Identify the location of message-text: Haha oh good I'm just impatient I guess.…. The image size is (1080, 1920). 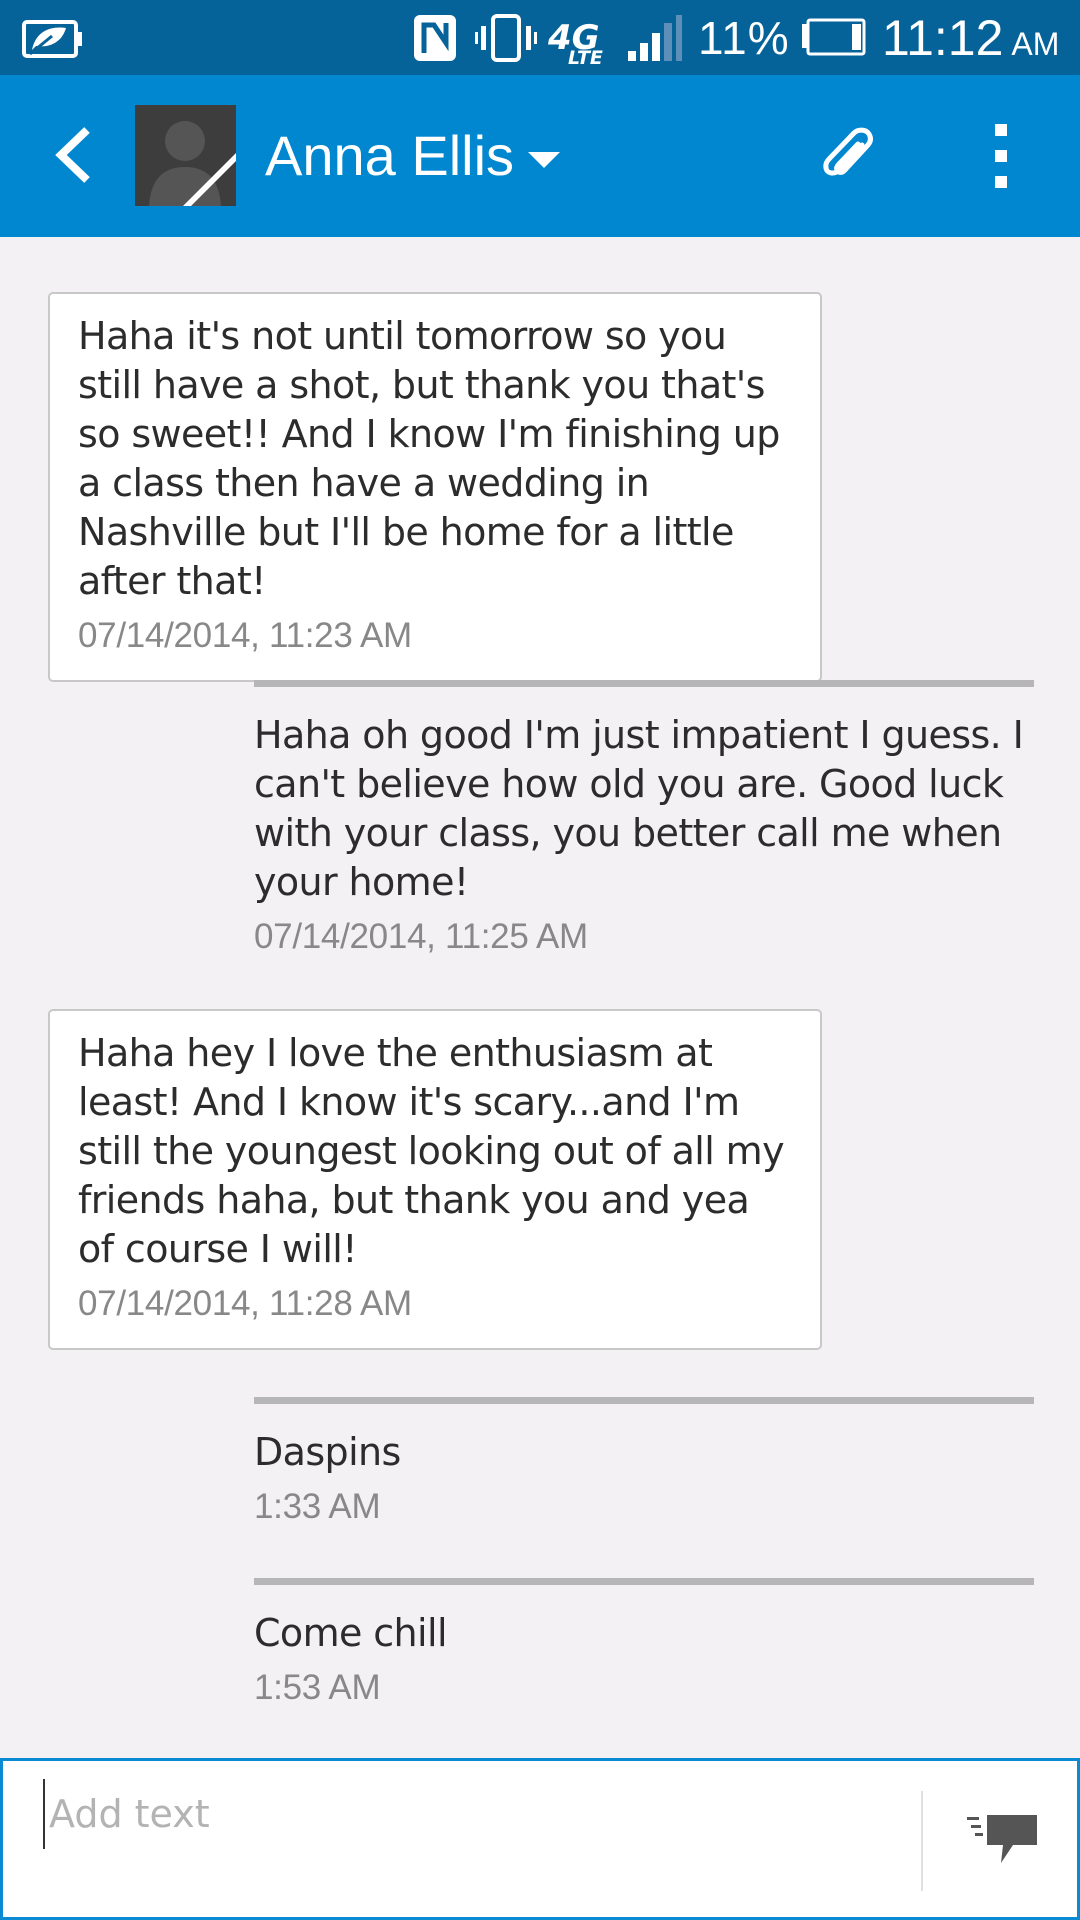
(644, 808).